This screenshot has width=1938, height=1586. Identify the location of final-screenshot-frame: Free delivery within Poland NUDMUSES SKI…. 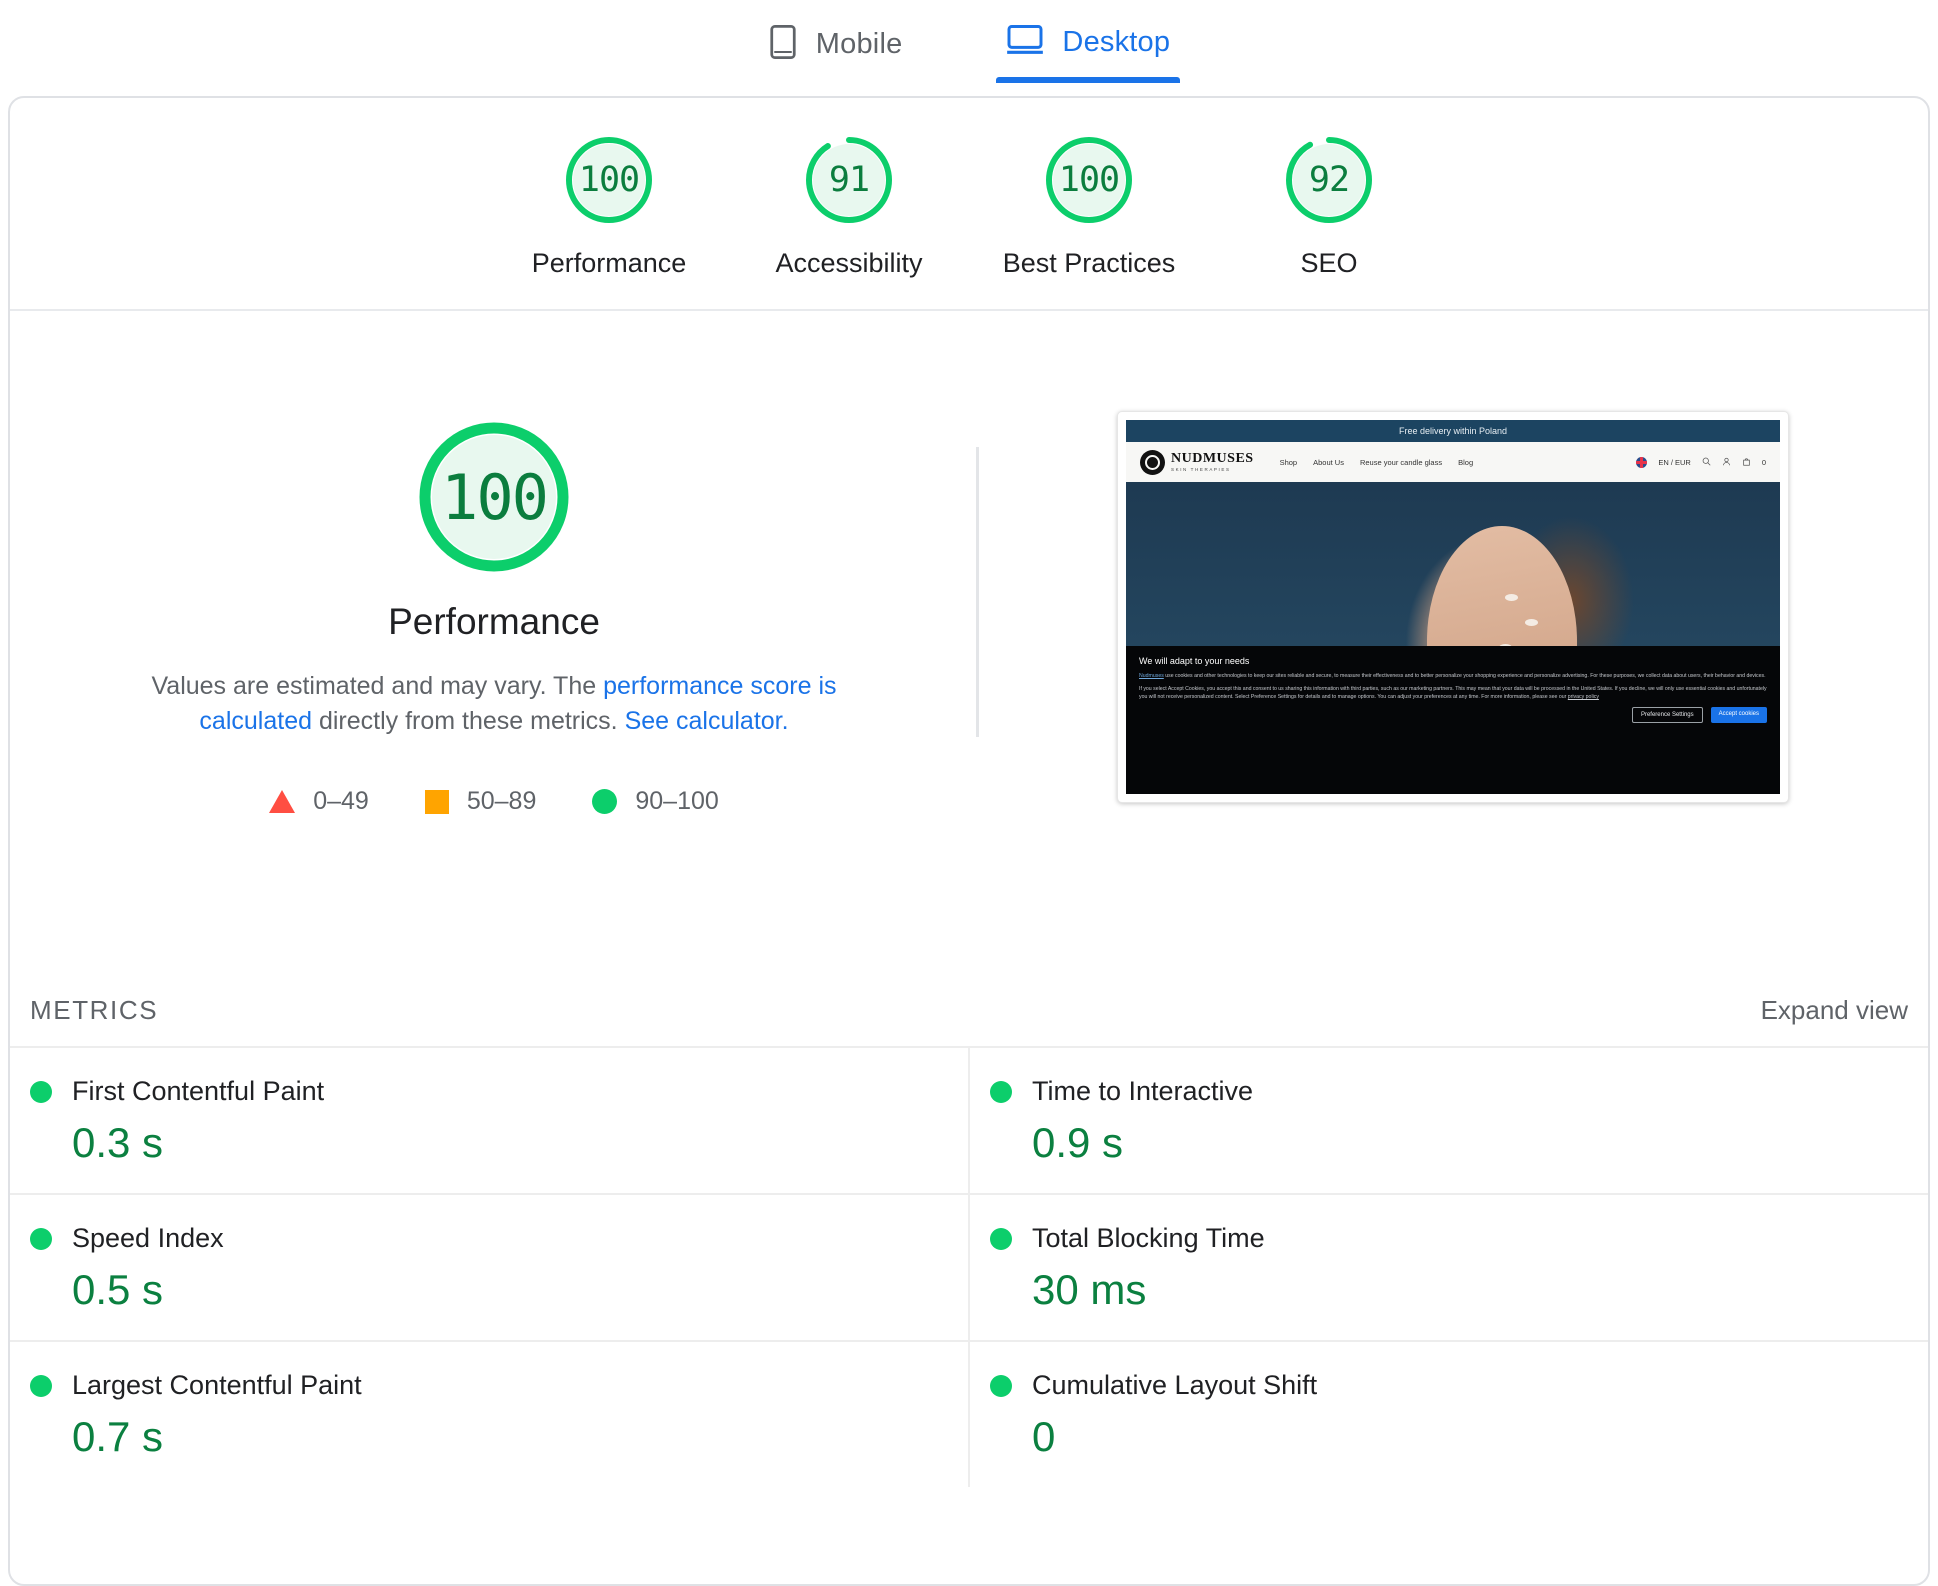
(1453, 607).